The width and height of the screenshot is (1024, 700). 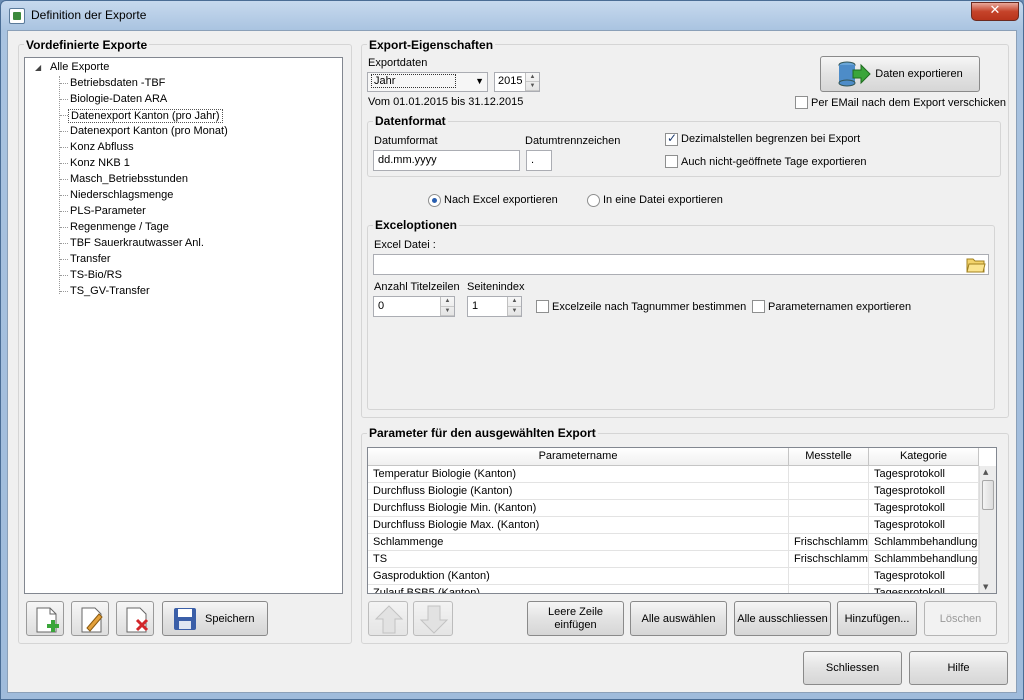 I want to click on tree-root: Alle Exporte, so click(x=79, y=67).